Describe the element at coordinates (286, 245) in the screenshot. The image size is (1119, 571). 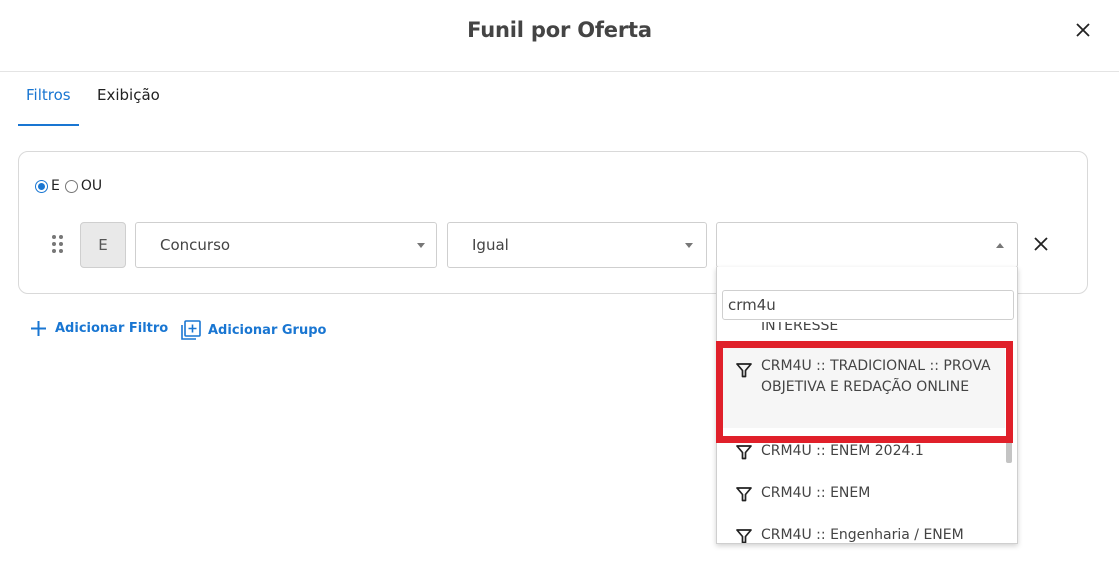
I see `field-select: Concurso` at that location.